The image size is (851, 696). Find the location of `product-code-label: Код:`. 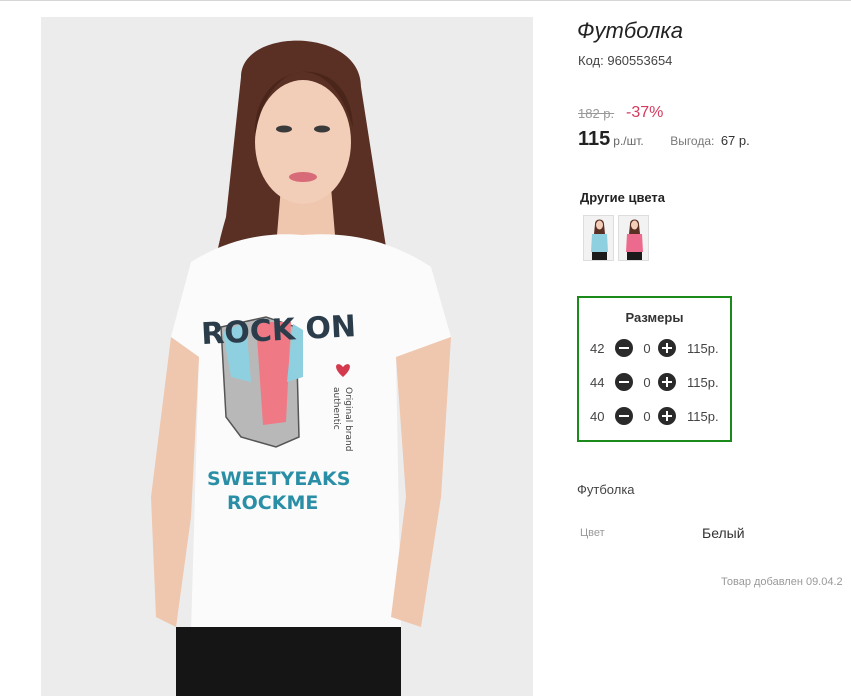

product-code-label: Код: is located at coordinates (591, 60).